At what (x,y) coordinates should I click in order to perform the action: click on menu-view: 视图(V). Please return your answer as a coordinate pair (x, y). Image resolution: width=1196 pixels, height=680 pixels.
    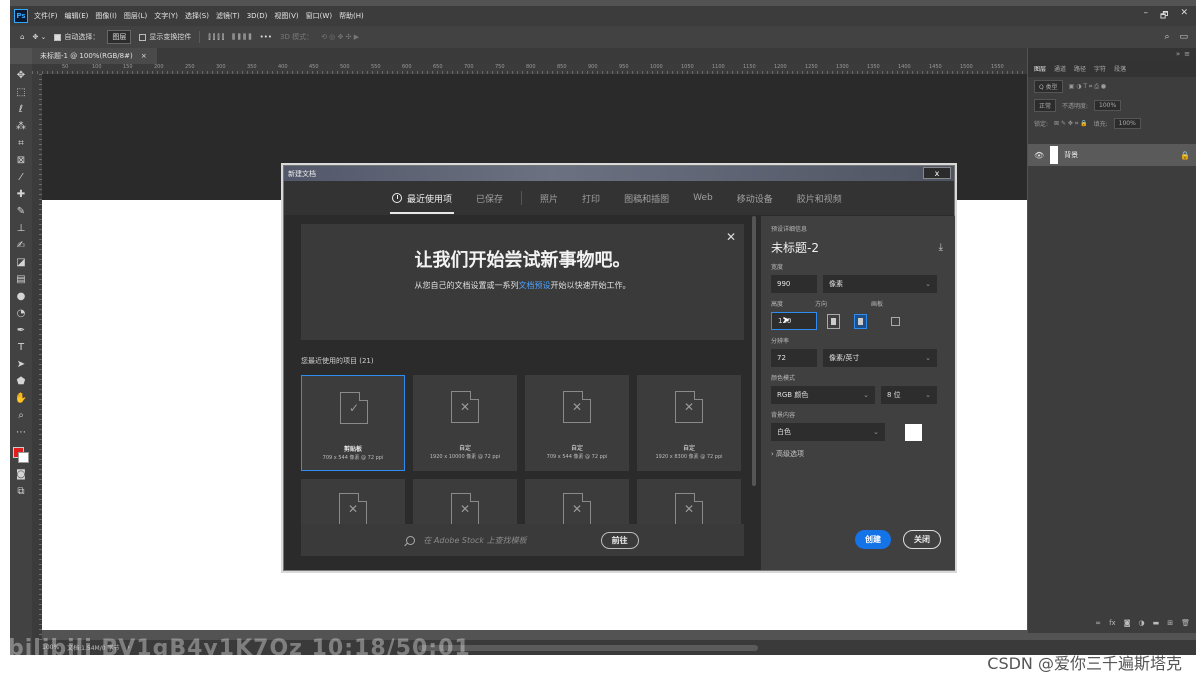
    Looking at the image, I should click on (286, 16).